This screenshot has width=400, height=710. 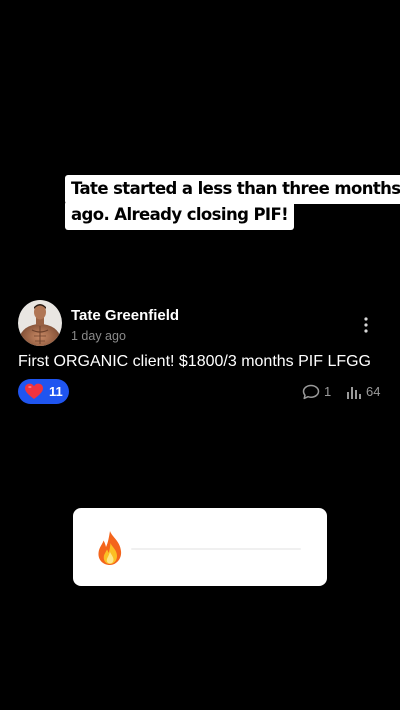 I want to click on reaction-button: 11, so click(x=43, y=391).